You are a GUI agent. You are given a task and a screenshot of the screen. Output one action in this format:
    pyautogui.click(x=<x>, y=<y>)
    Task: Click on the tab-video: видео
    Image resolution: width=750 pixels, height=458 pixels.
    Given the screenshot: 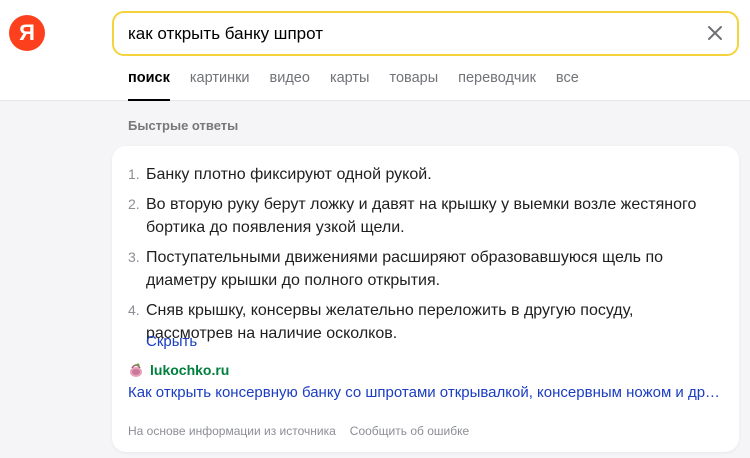 What is the action you would take?
    pyautogui.click(x=290, y=84)
    